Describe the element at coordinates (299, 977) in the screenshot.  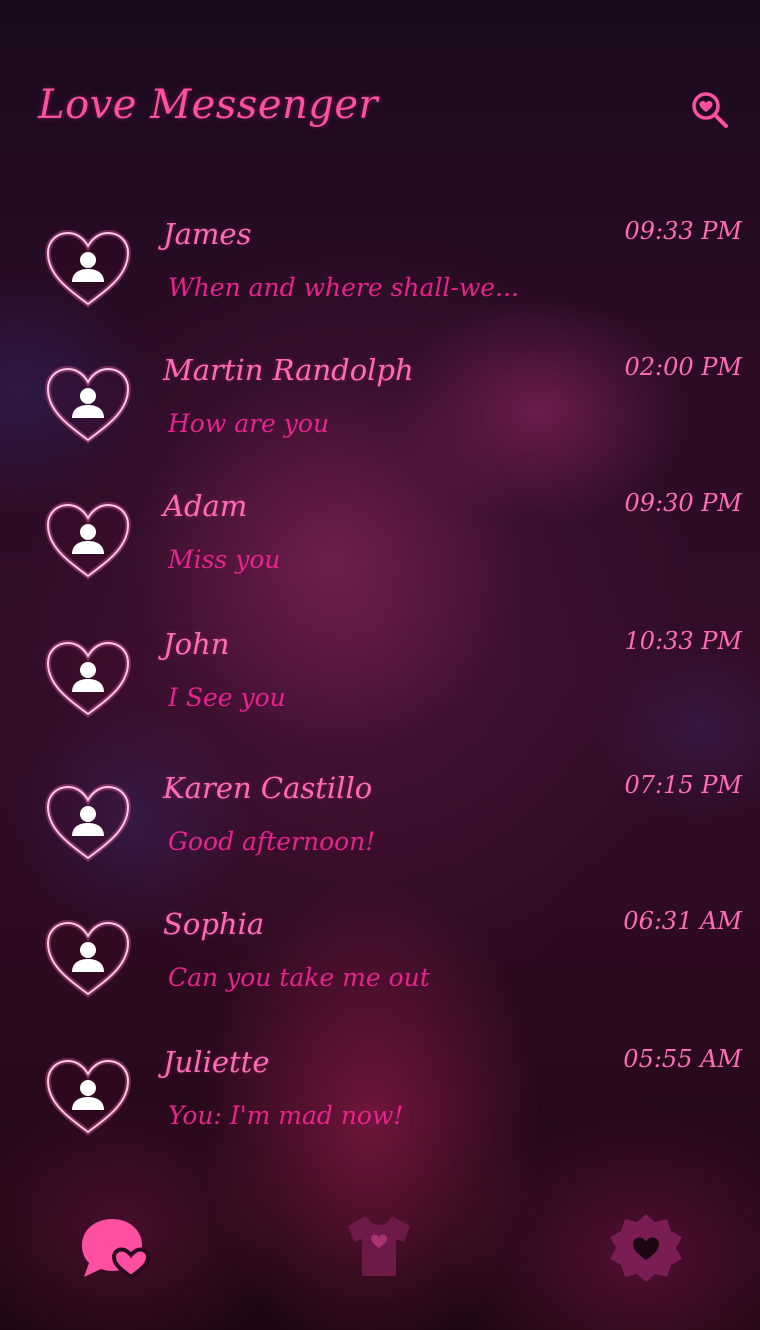
I see `message-preview: Can you take me out` at that location.